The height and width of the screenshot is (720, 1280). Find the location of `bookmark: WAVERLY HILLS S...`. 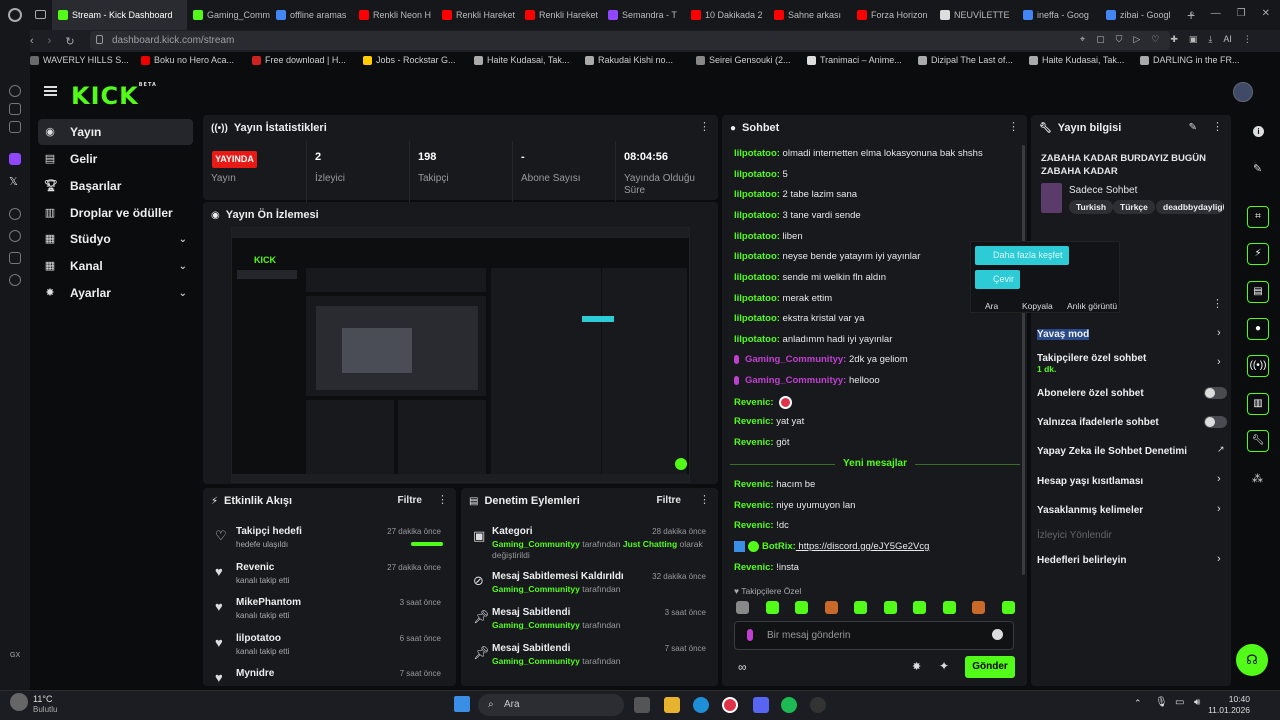

bookmark: WAVERLY HILLS S... is located at coordinates (83, 60).